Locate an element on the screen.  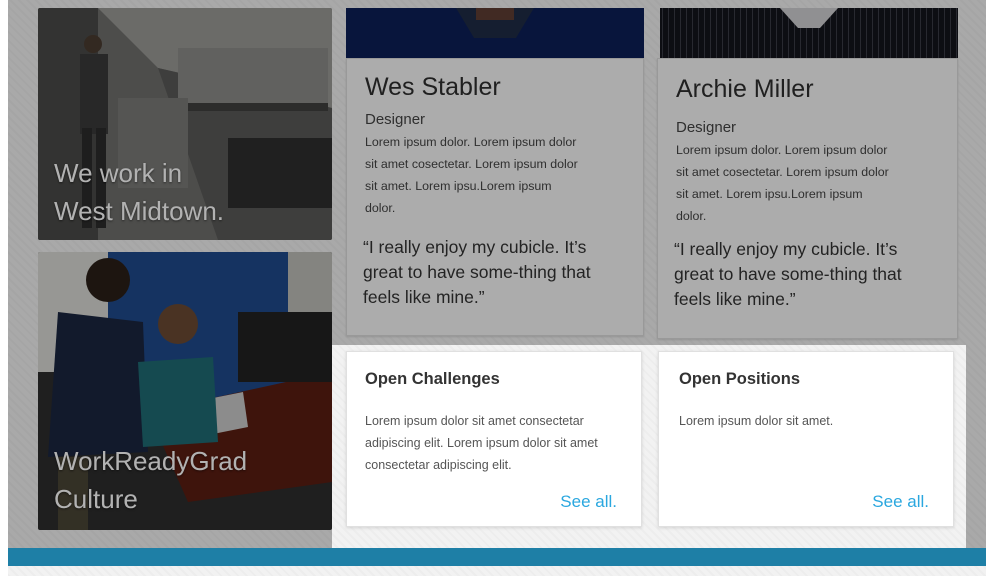
office-photo-tile: We work in West Midtown. is located at coordinates (185, 124).